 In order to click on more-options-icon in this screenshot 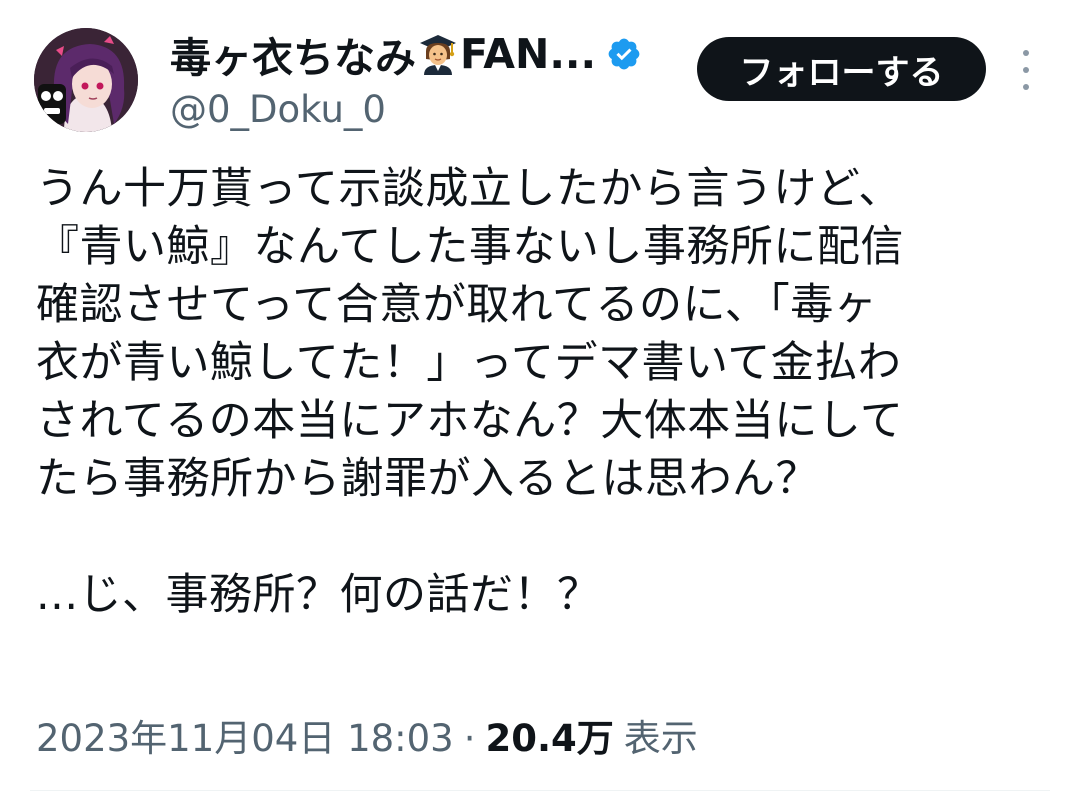, I will do `click(1026, 70)`.